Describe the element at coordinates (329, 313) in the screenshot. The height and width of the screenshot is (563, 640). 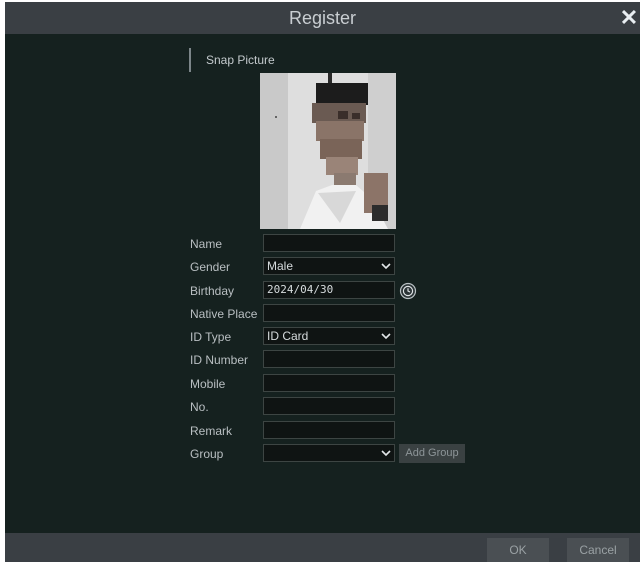
I see `native-place-input` at that location.